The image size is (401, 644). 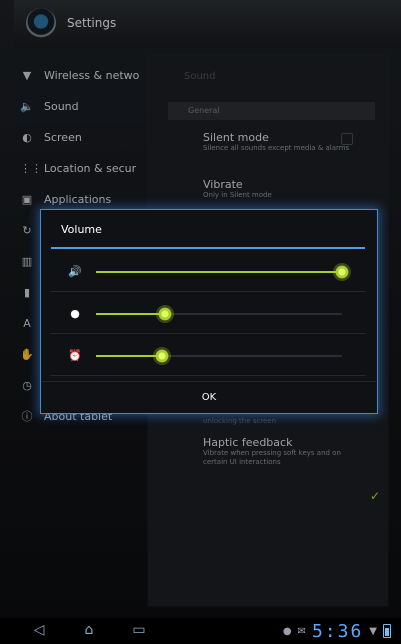 I want to click on alarm-icon: ⏰, so click(x=75, y=355).